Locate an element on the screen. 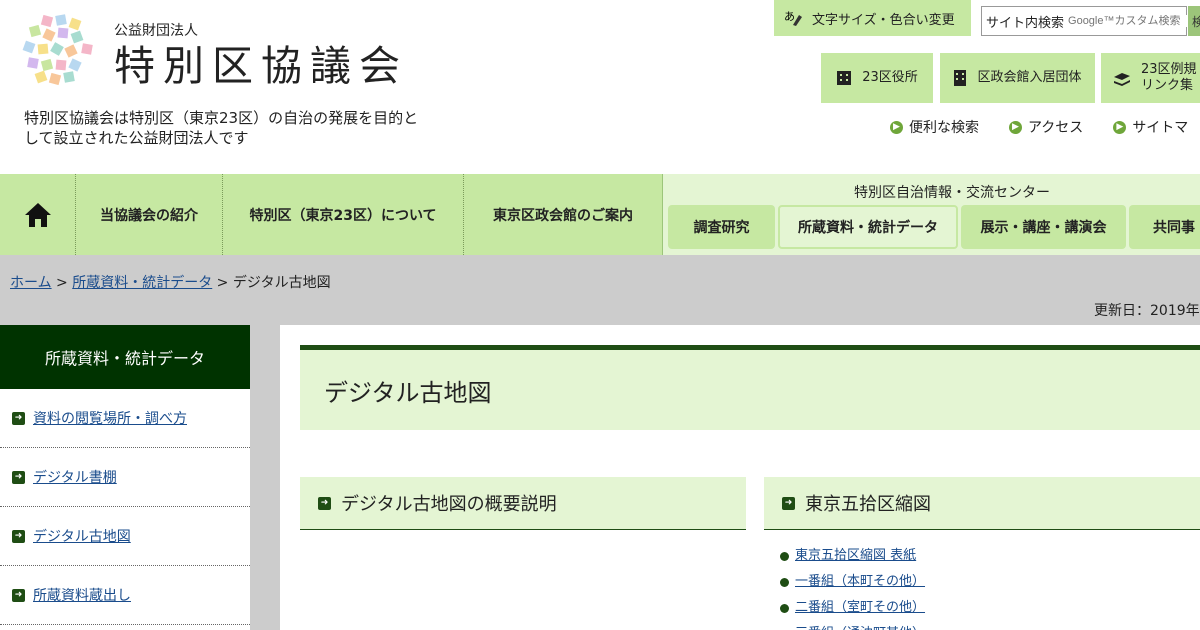  info-center-title: 特別区自治情報・交流センター is located at coordinates (952, 193).